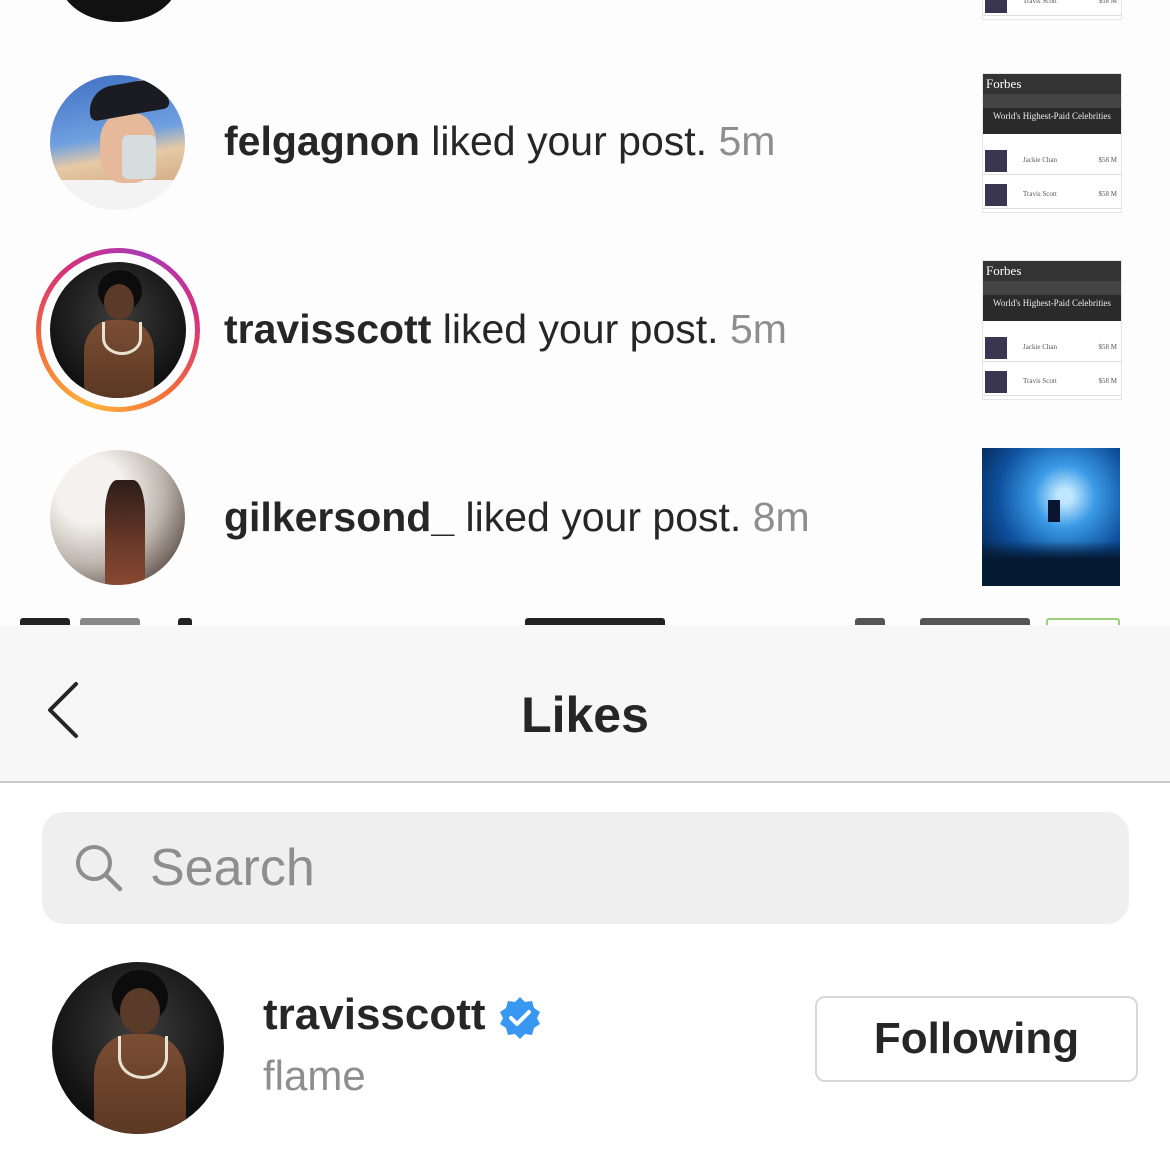  Describe the element at coordinates (585, 715) in the screenshot. I see `page-title: Likes` at that location.